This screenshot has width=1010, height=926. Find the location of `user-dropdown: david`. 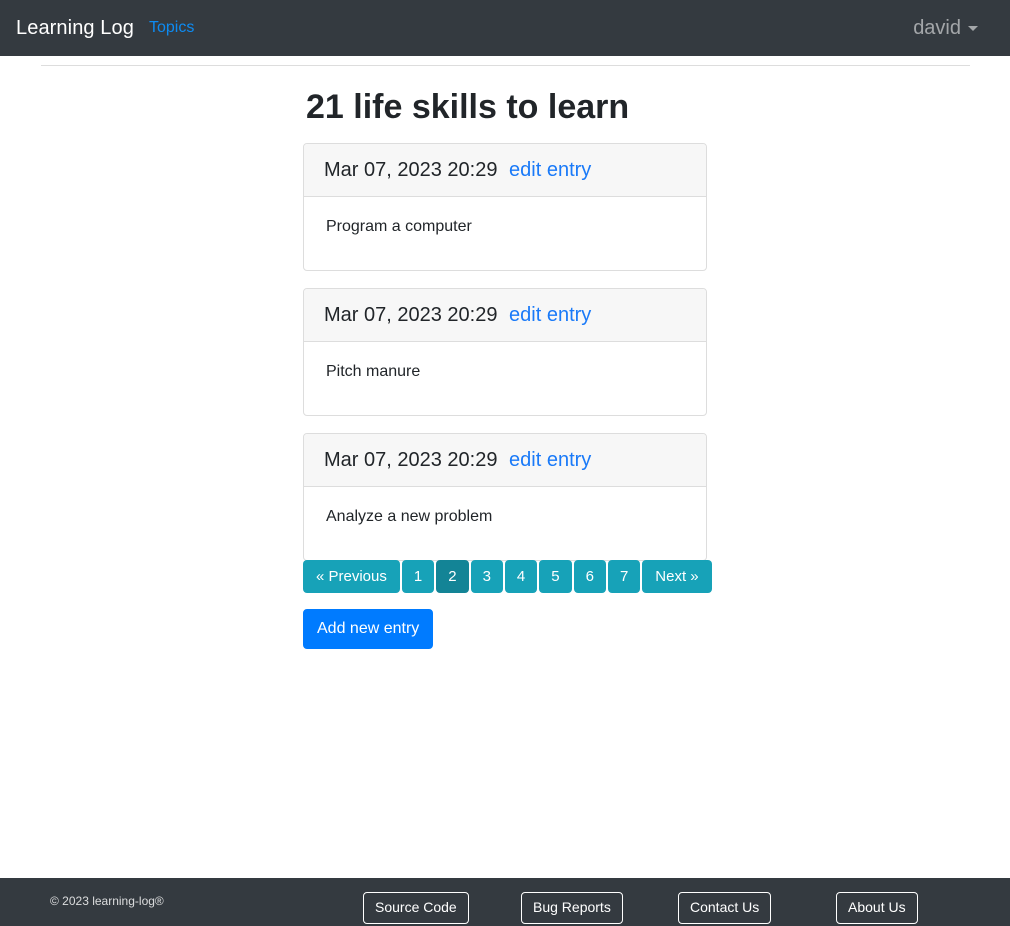

user-dropdown: david is located at coordinates (945, 28).